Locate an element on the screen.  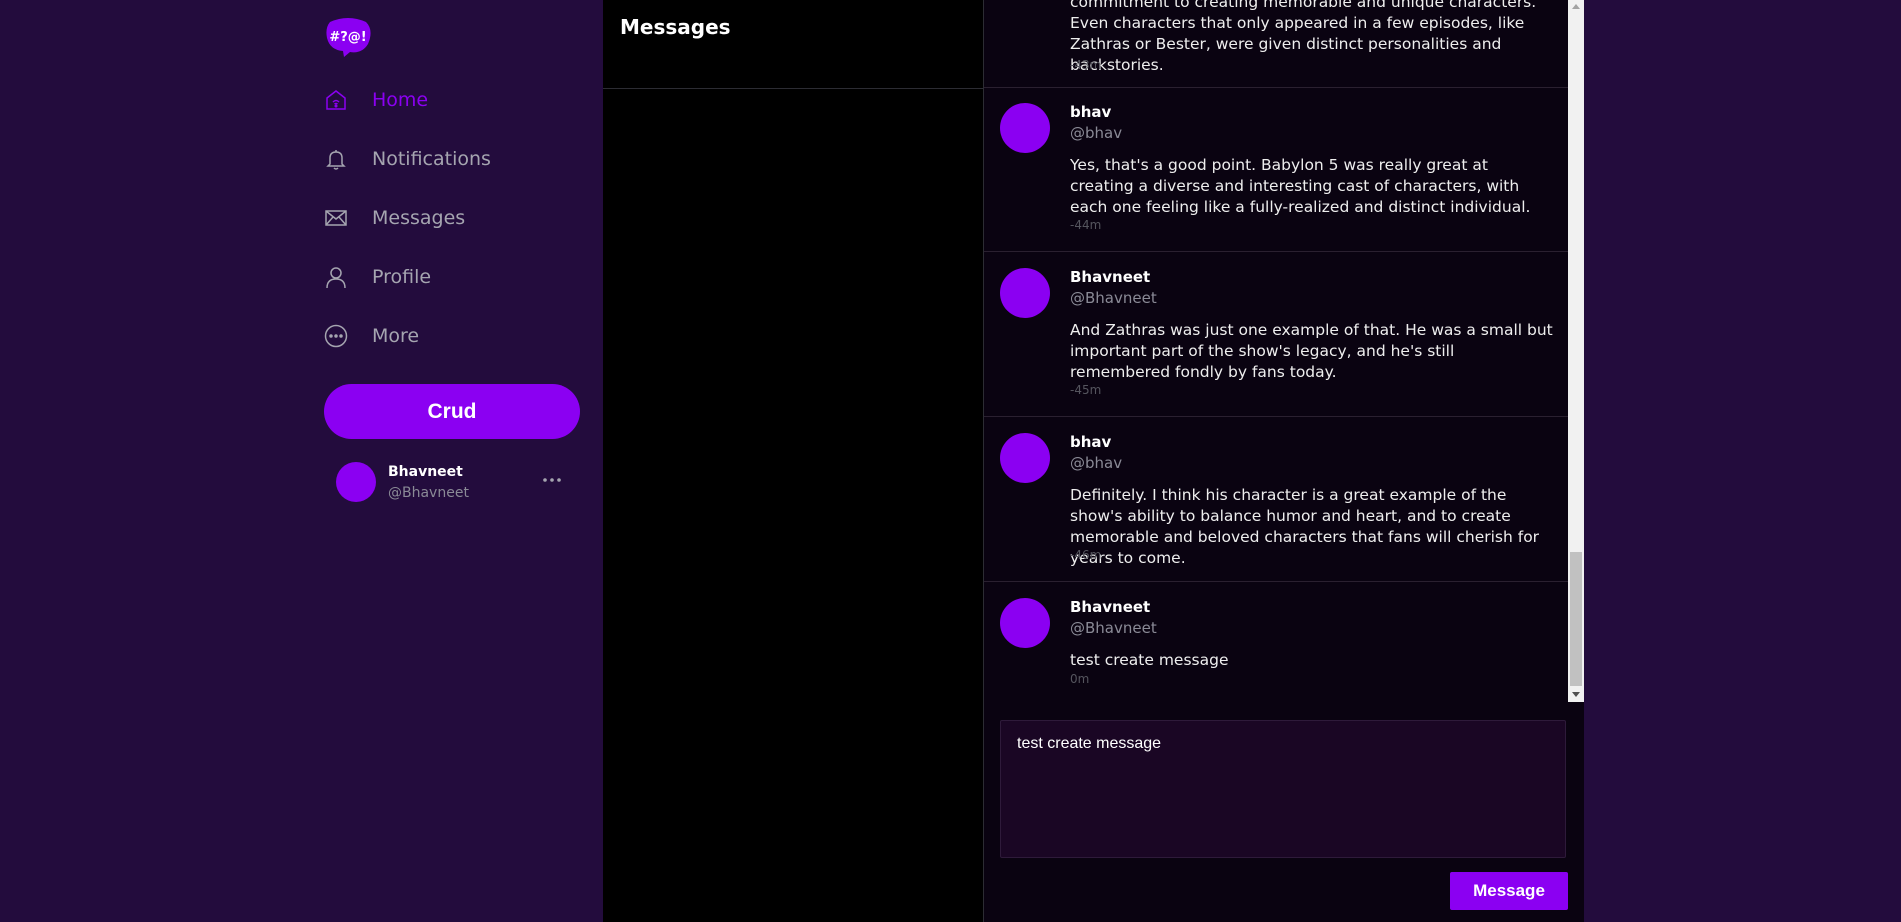
nav-more: More is located at coordinates (371, 336).